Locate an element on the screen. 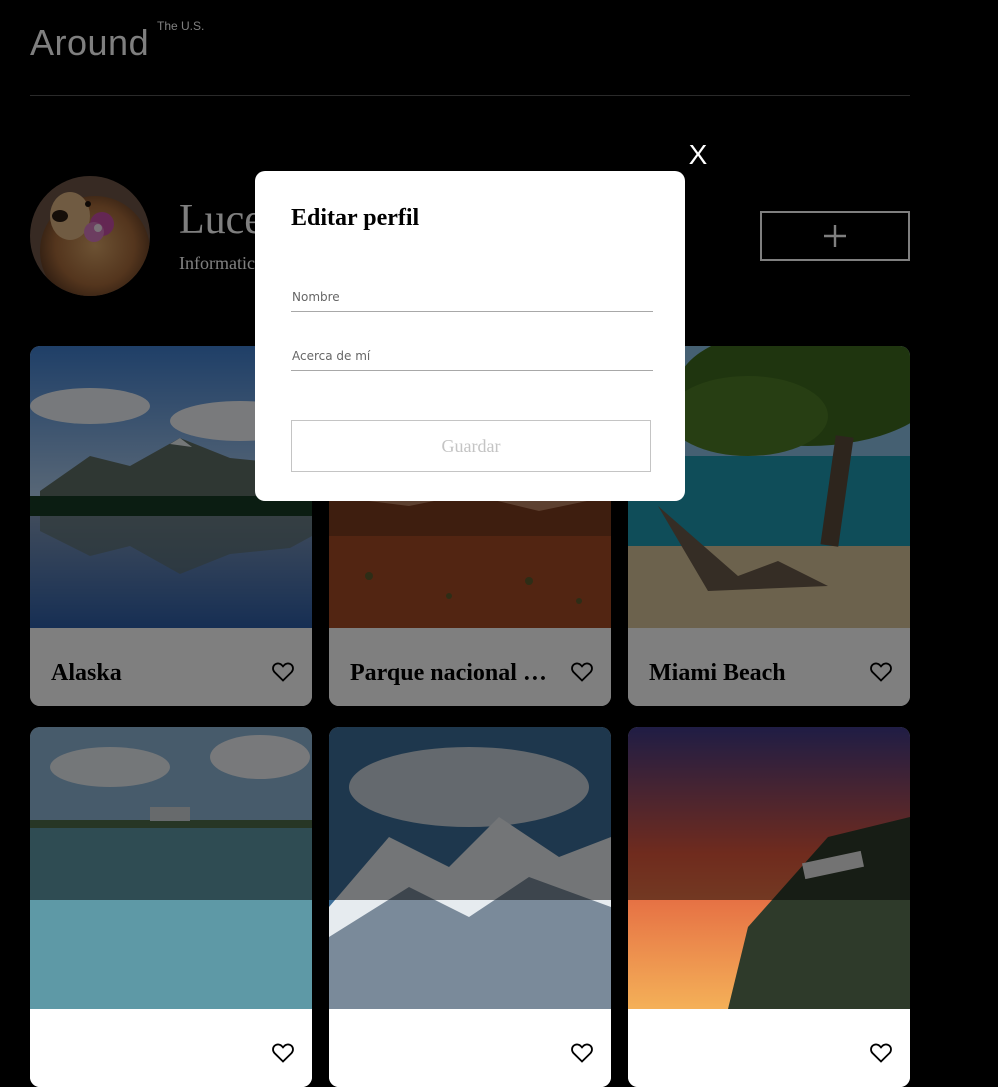 Image resolution: width=998 pixels, height=1087 pixels. close-button: X is located at coordinates (698, 155).